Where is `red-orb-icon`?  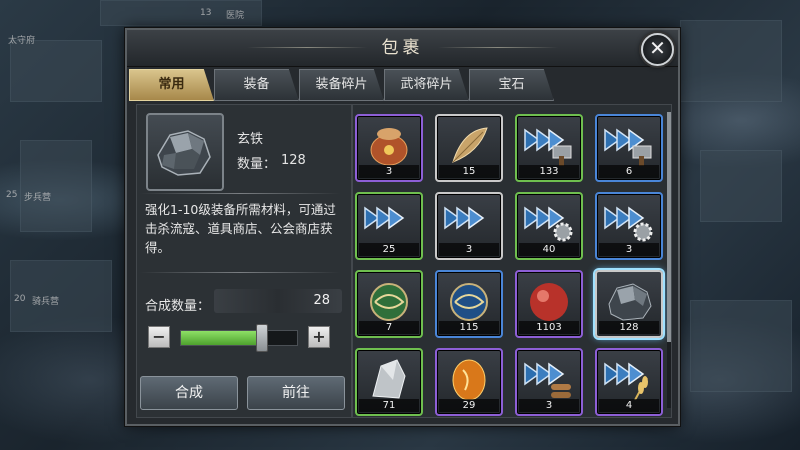 red-orb-icon is located at coordinates (549, 302).